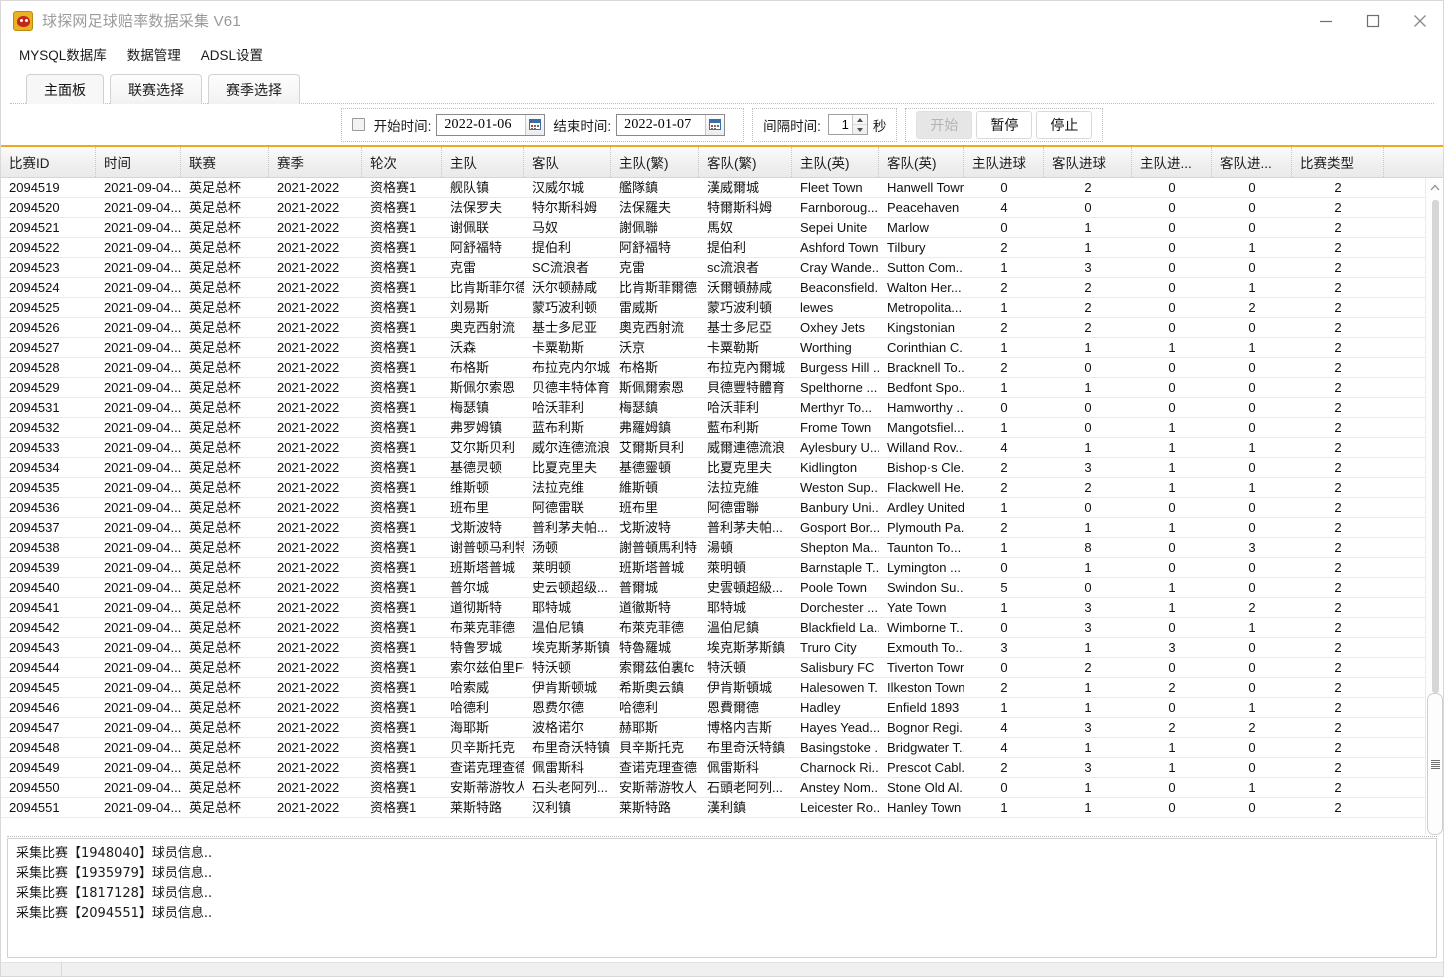  Describe the element at coordinates (156, 89) in the screenshot. I see `tab-league-selection: 联赛选择` at that location.